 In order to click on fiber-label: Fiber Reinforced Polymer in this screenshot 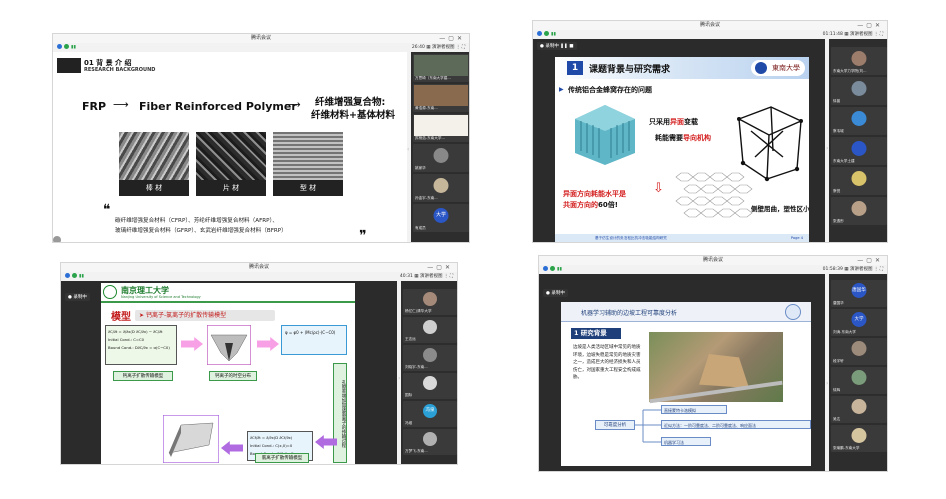, I will do `click(218, 106)`.